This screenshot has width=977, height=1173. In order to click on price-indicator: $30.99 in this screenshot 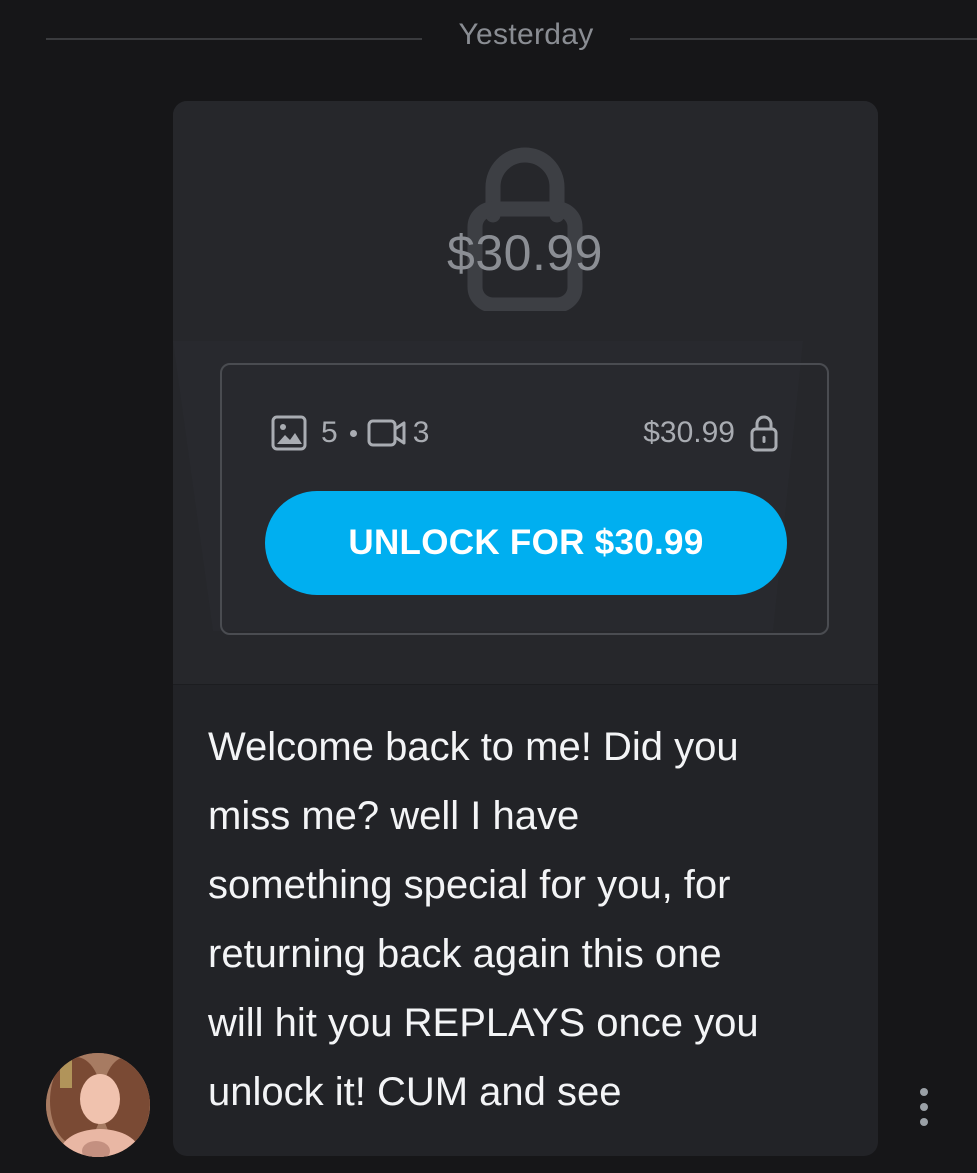, I will do `click(711, 433)`.